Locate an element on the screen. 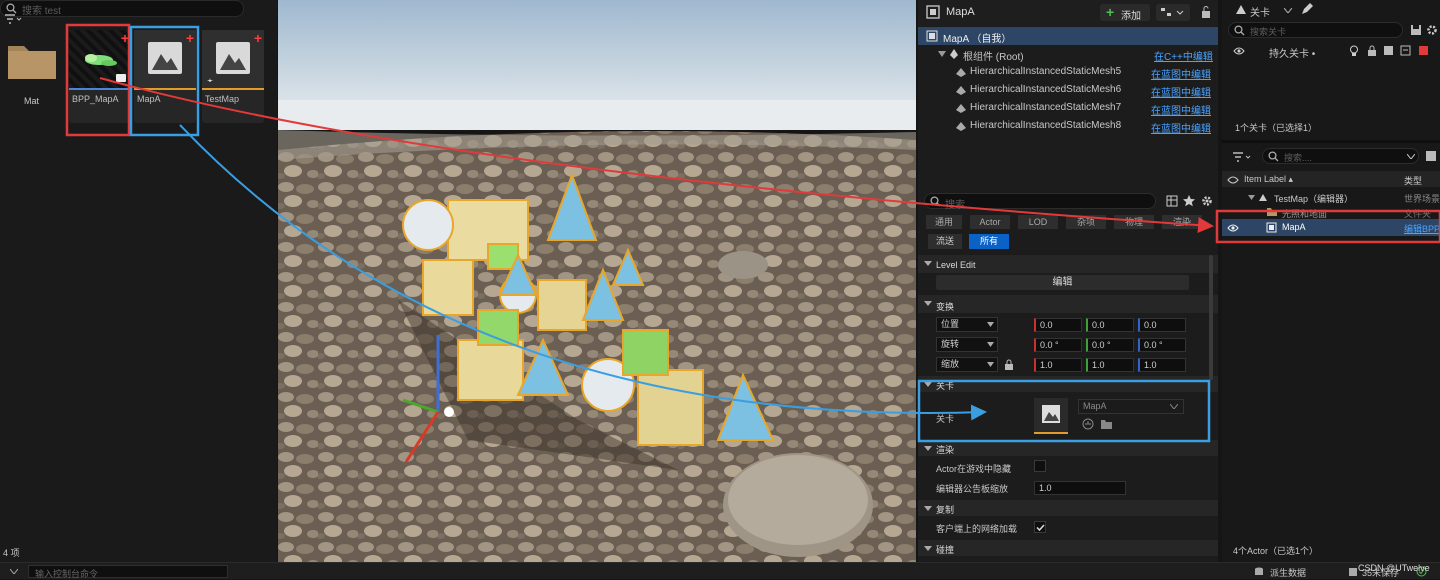  component-row: HierarchicalInstancedStaticMesh6 在蓝图中编辑 is located at coordinates (1068, 90).